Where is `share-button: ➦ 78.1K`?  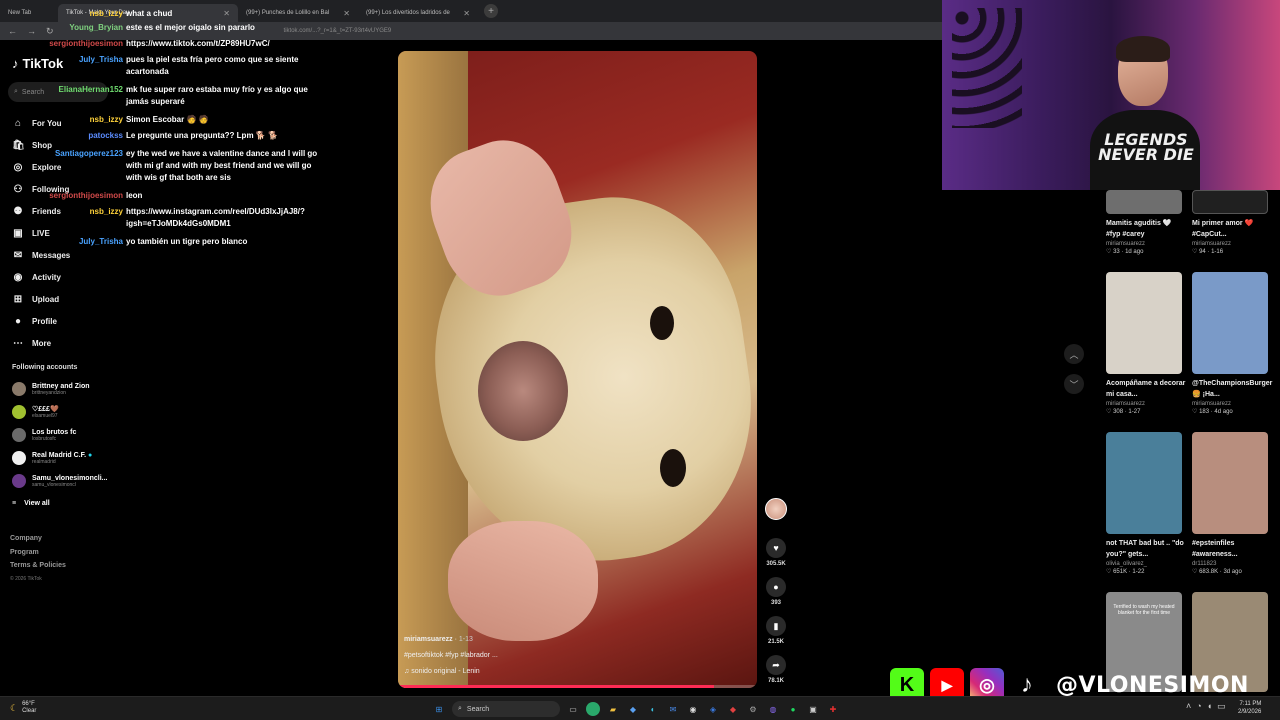
share-button: ➦ 78.1K is located at coordinates (776, 669).